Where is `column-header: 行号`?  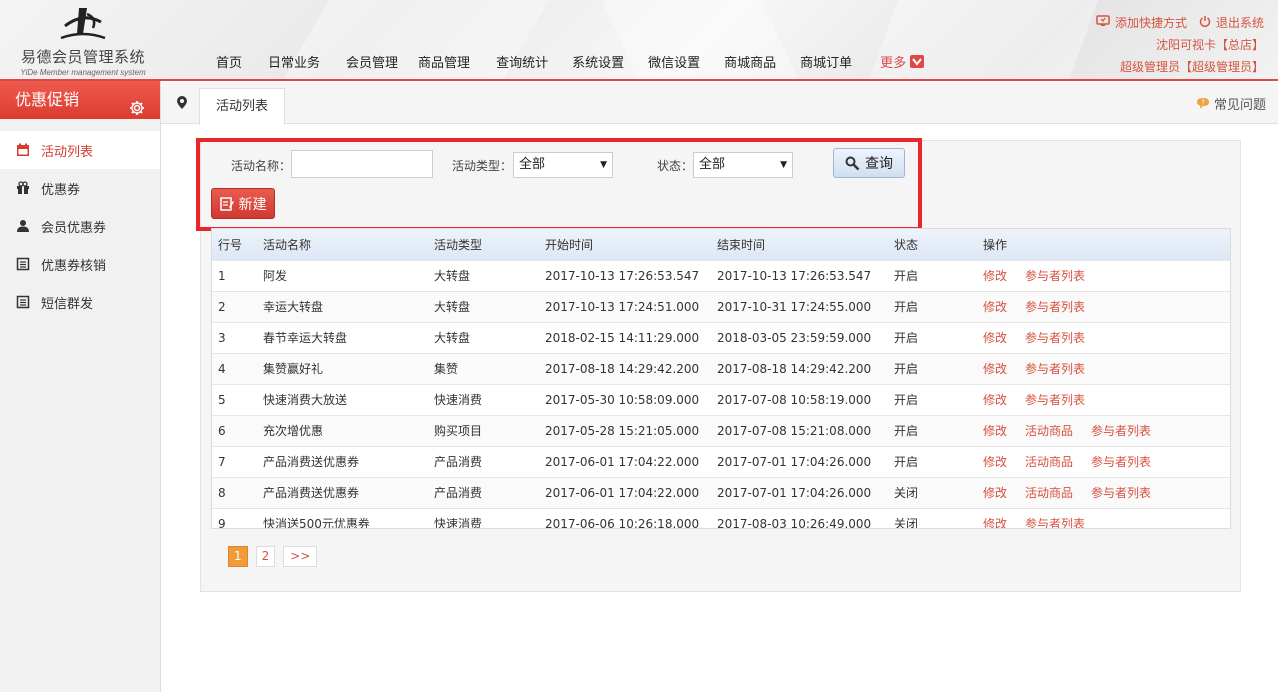
column-header: 行号 is located at coordinates (230, 244).